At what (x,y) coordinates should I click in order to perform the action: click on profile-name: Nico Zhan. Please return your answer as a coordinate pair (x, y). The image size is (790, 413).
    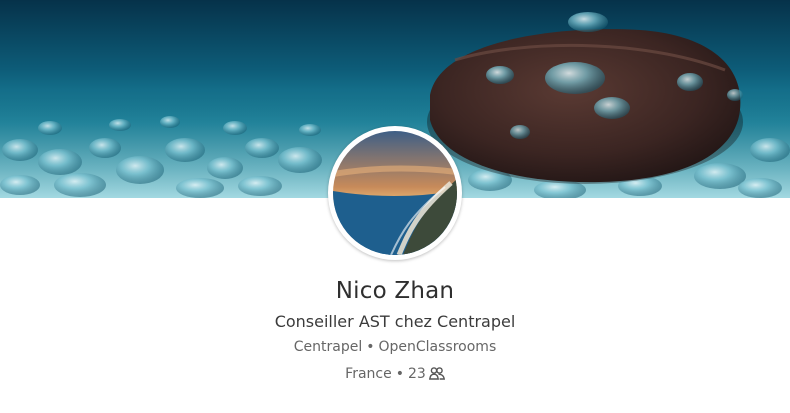
    Looking at the image, I should click on (395, 291).